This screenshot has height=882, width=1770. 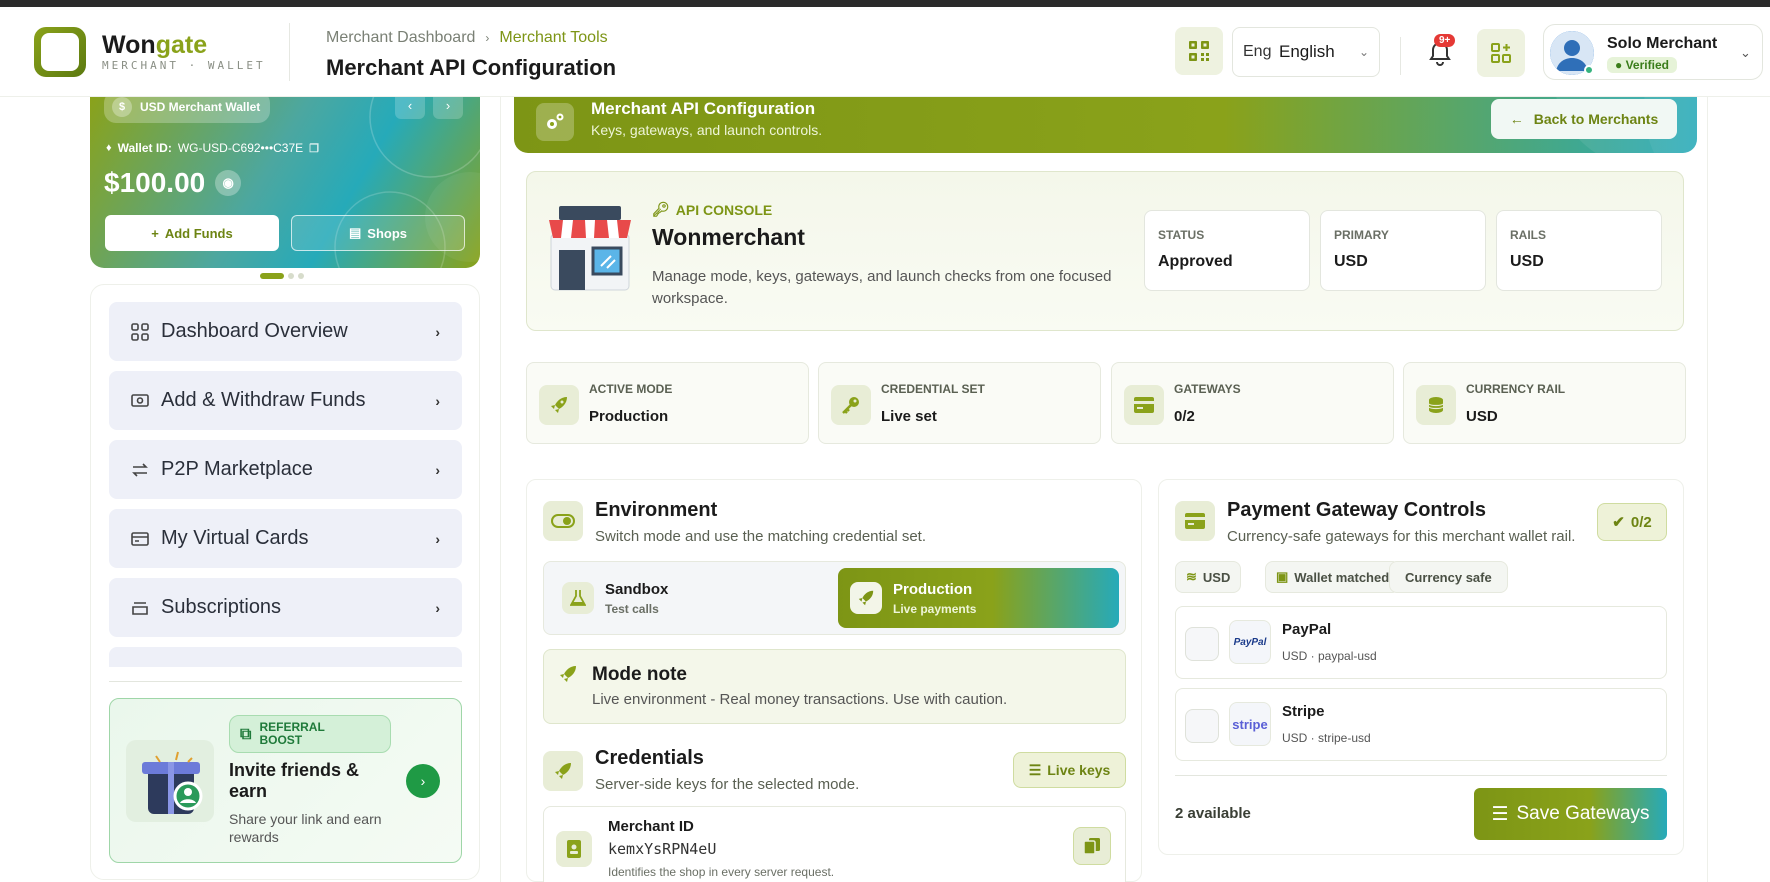 I want to click on mode-production: Production Live payments, so click(x=978, y=598).